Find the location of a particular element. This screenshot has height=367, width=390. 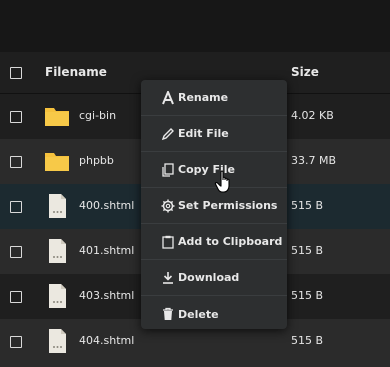

size-column-header: Size is located at coordinates (305, 72).